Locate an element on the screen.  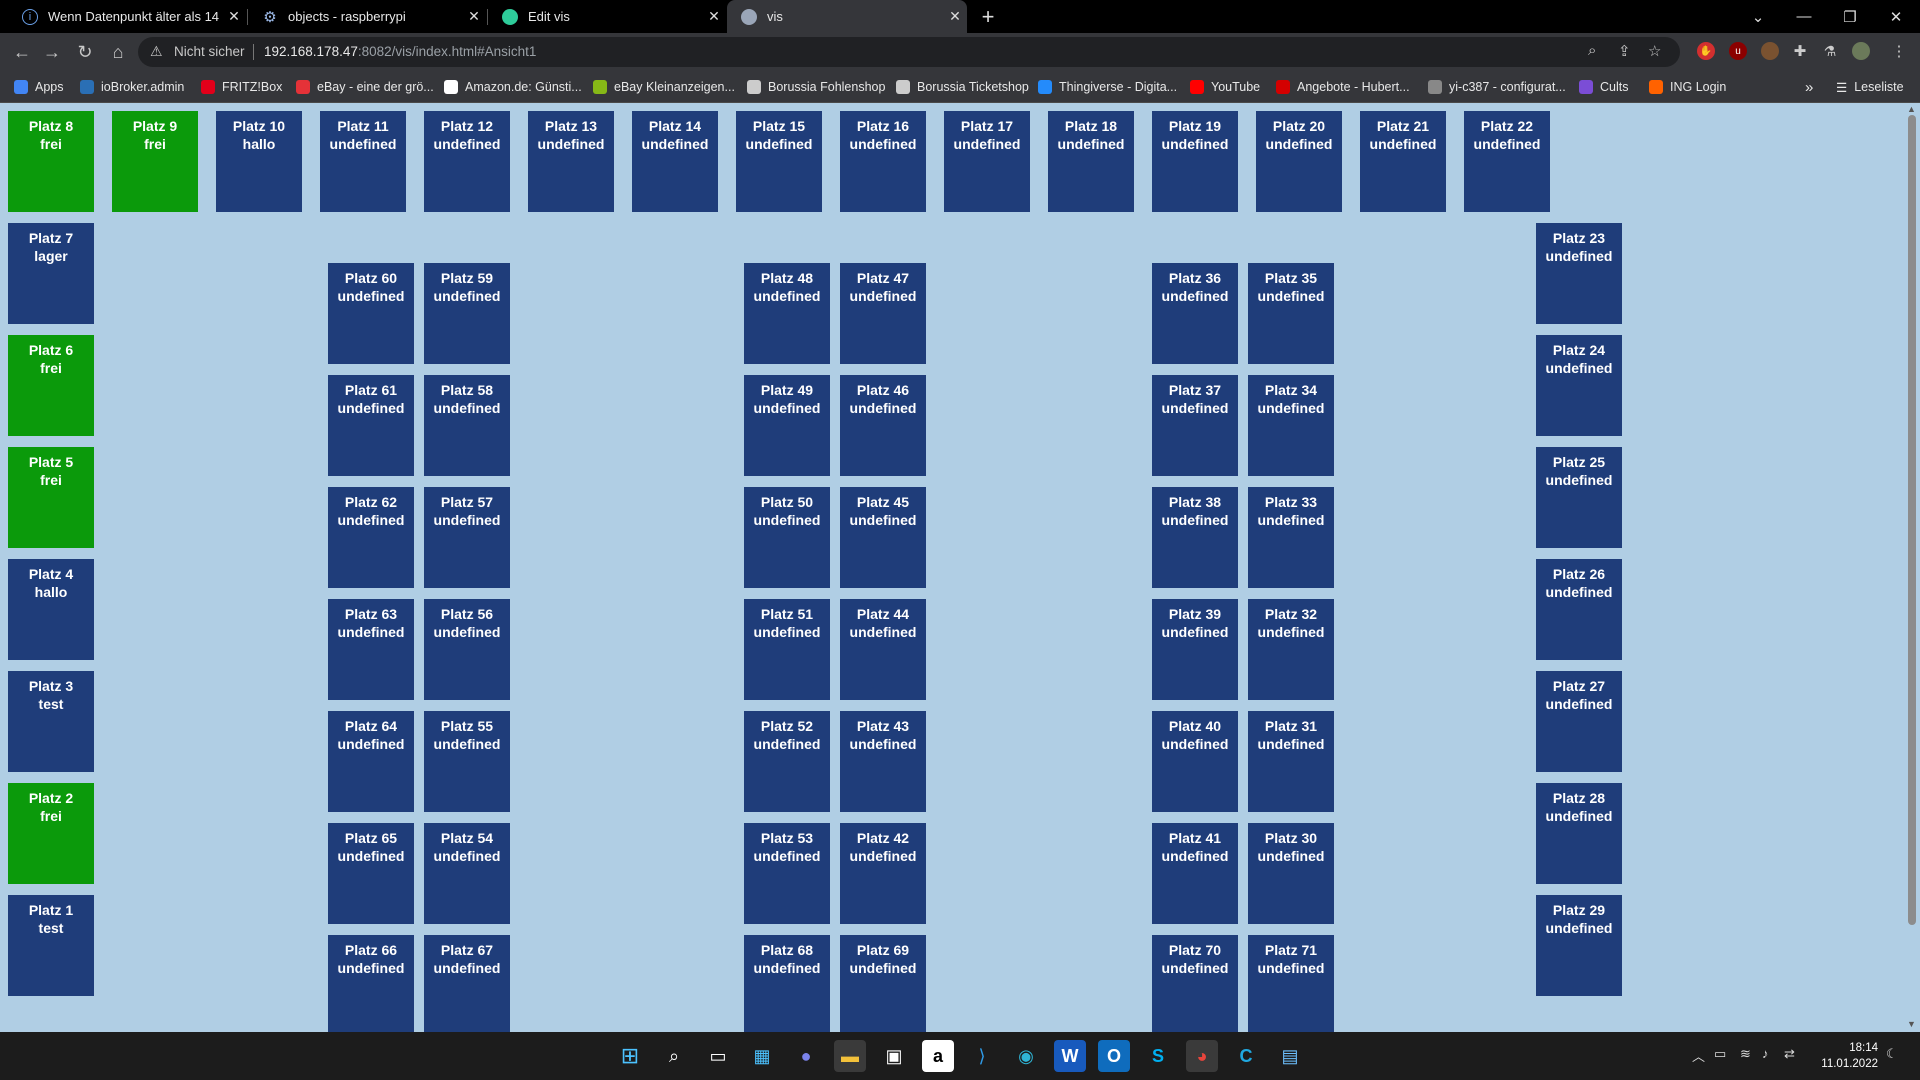
place-tile: Platz 69 undefined is located at coordinates (883, 983).